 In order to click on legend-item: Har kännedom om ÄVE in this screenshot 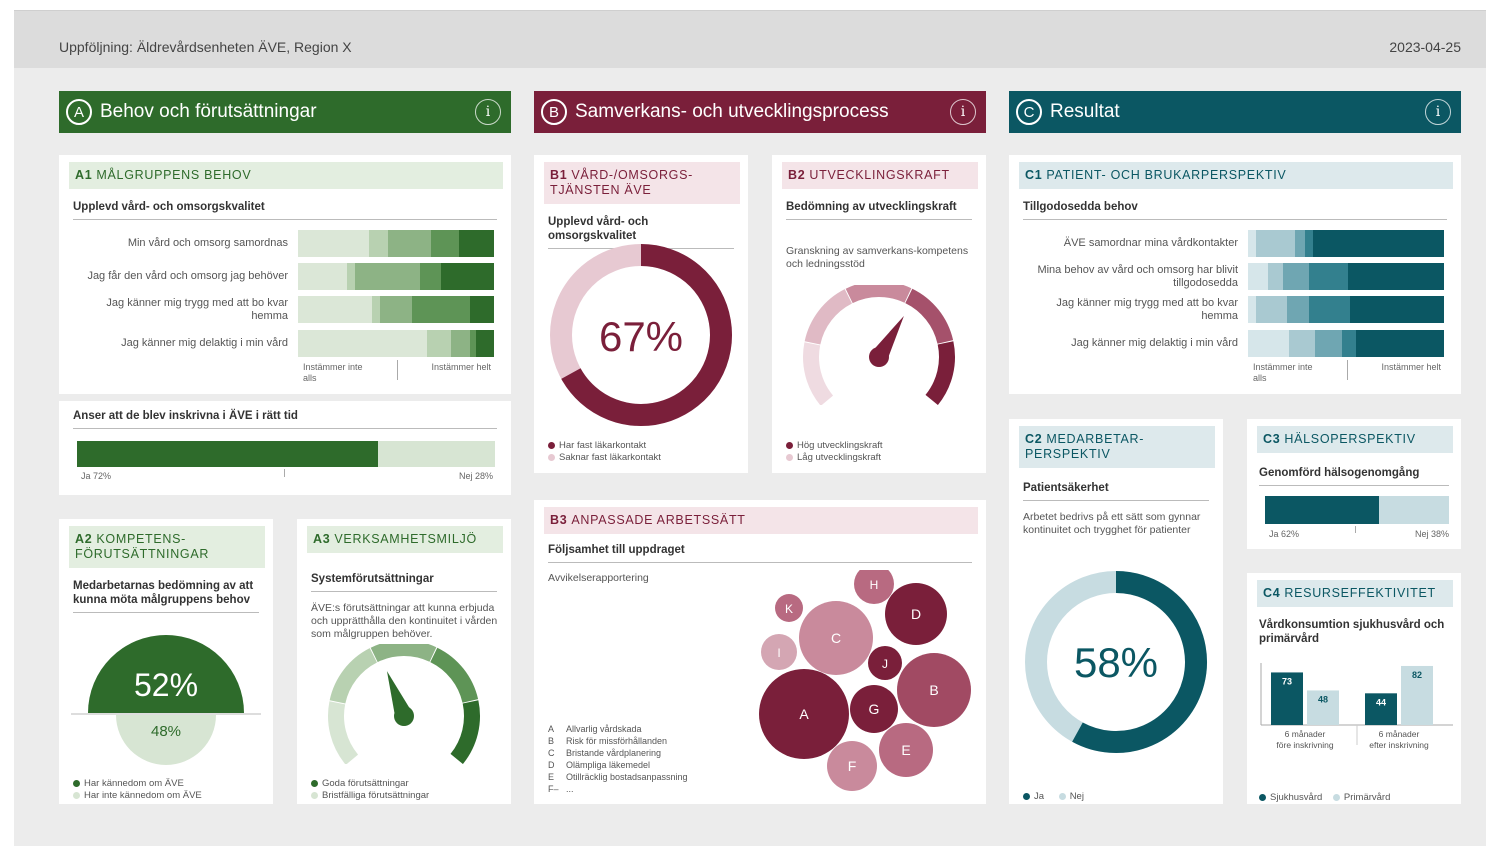, I will do `click(137, 784)`.